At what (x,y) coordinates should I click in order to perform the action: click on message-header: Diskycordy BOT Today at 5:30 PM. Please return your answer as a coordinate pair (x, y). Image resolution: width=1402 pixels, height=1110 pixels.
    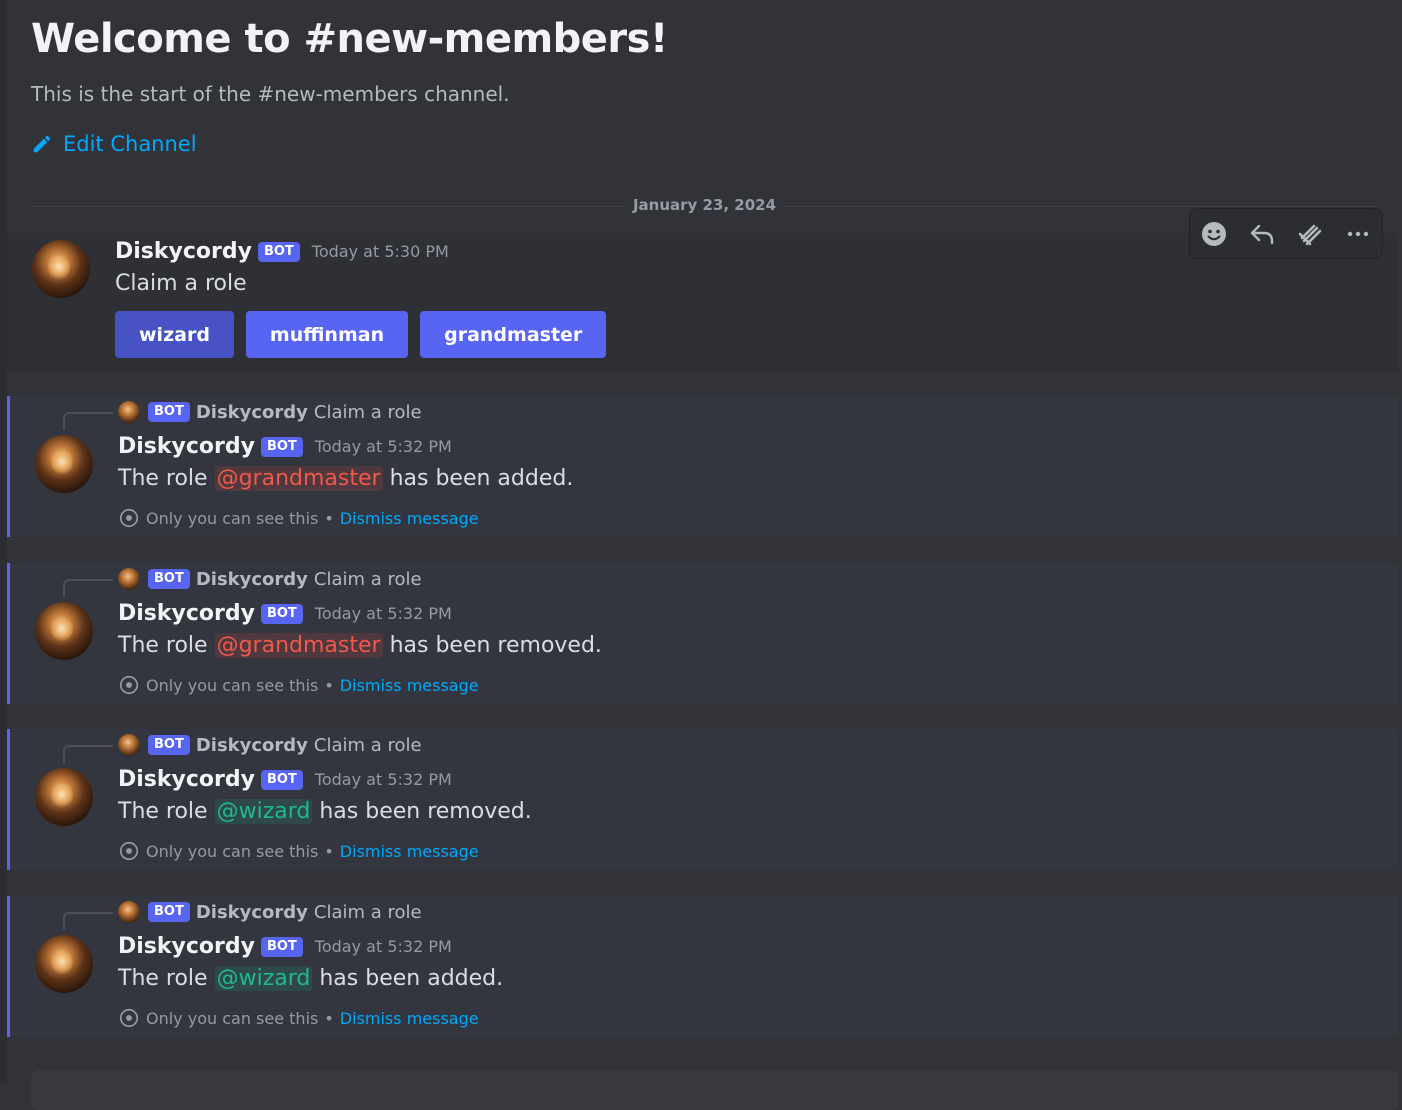
    Looking at the image, I should click on (282, 251).